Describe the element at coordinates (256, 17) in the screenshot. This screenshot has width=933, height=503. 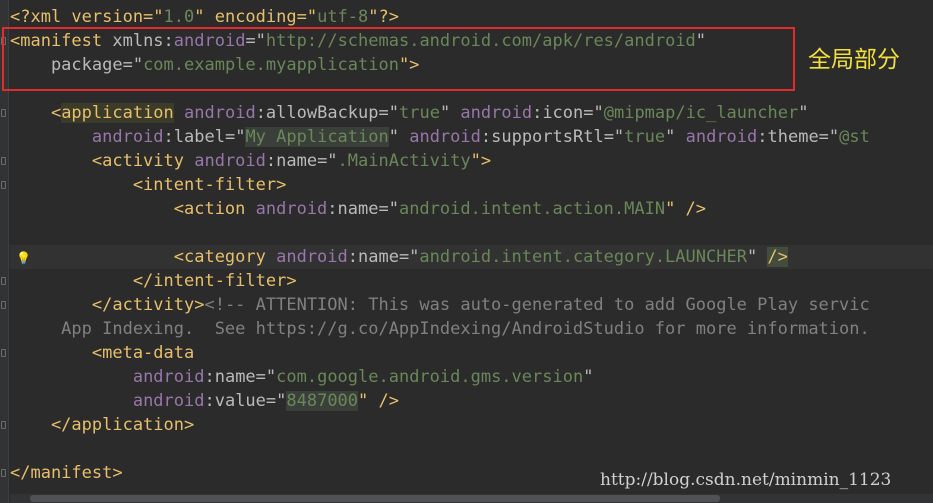
I see `code-token: " encoding="` at that location.